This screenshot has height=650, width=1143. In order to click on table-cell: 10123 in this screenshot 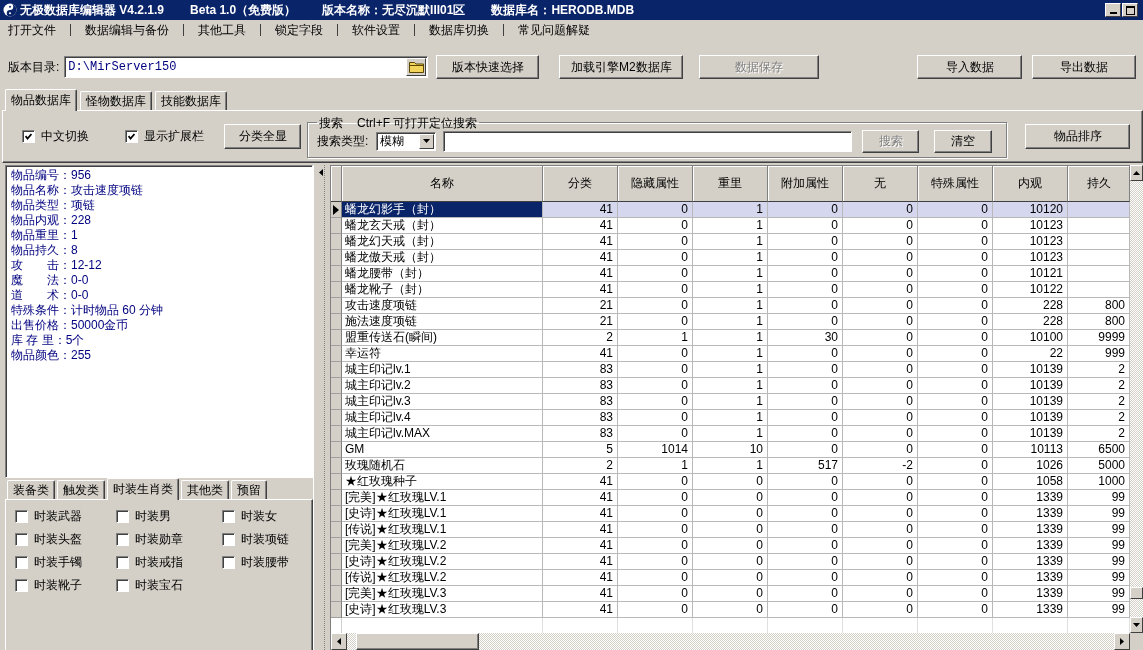, I will do `click(1030, 226)`.